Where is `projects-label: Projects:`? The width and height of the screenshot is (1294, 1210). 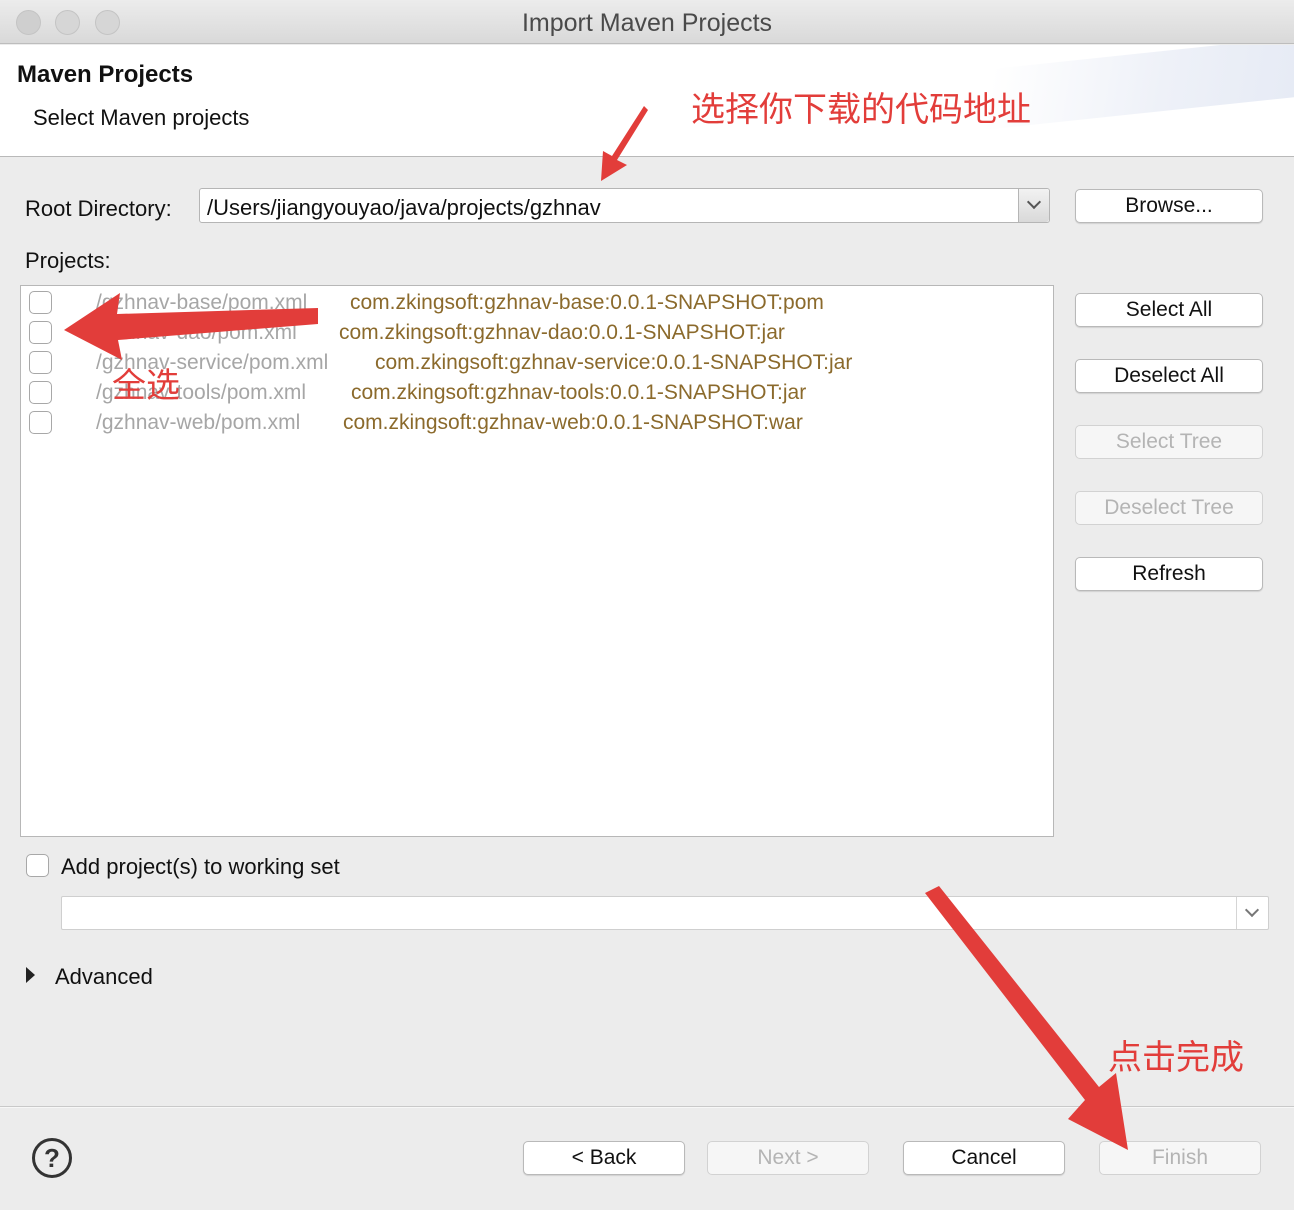
projects-label: Projects: is located at coordinates (68, 260).